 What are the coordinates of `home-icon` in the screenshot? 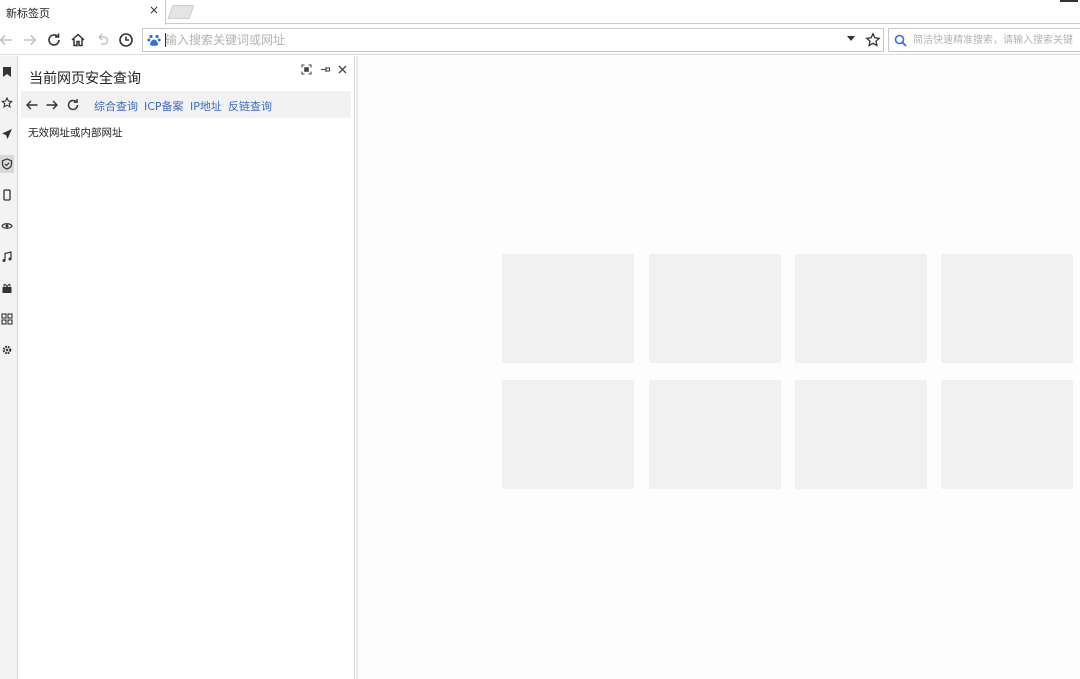 It's located at (78, 40).